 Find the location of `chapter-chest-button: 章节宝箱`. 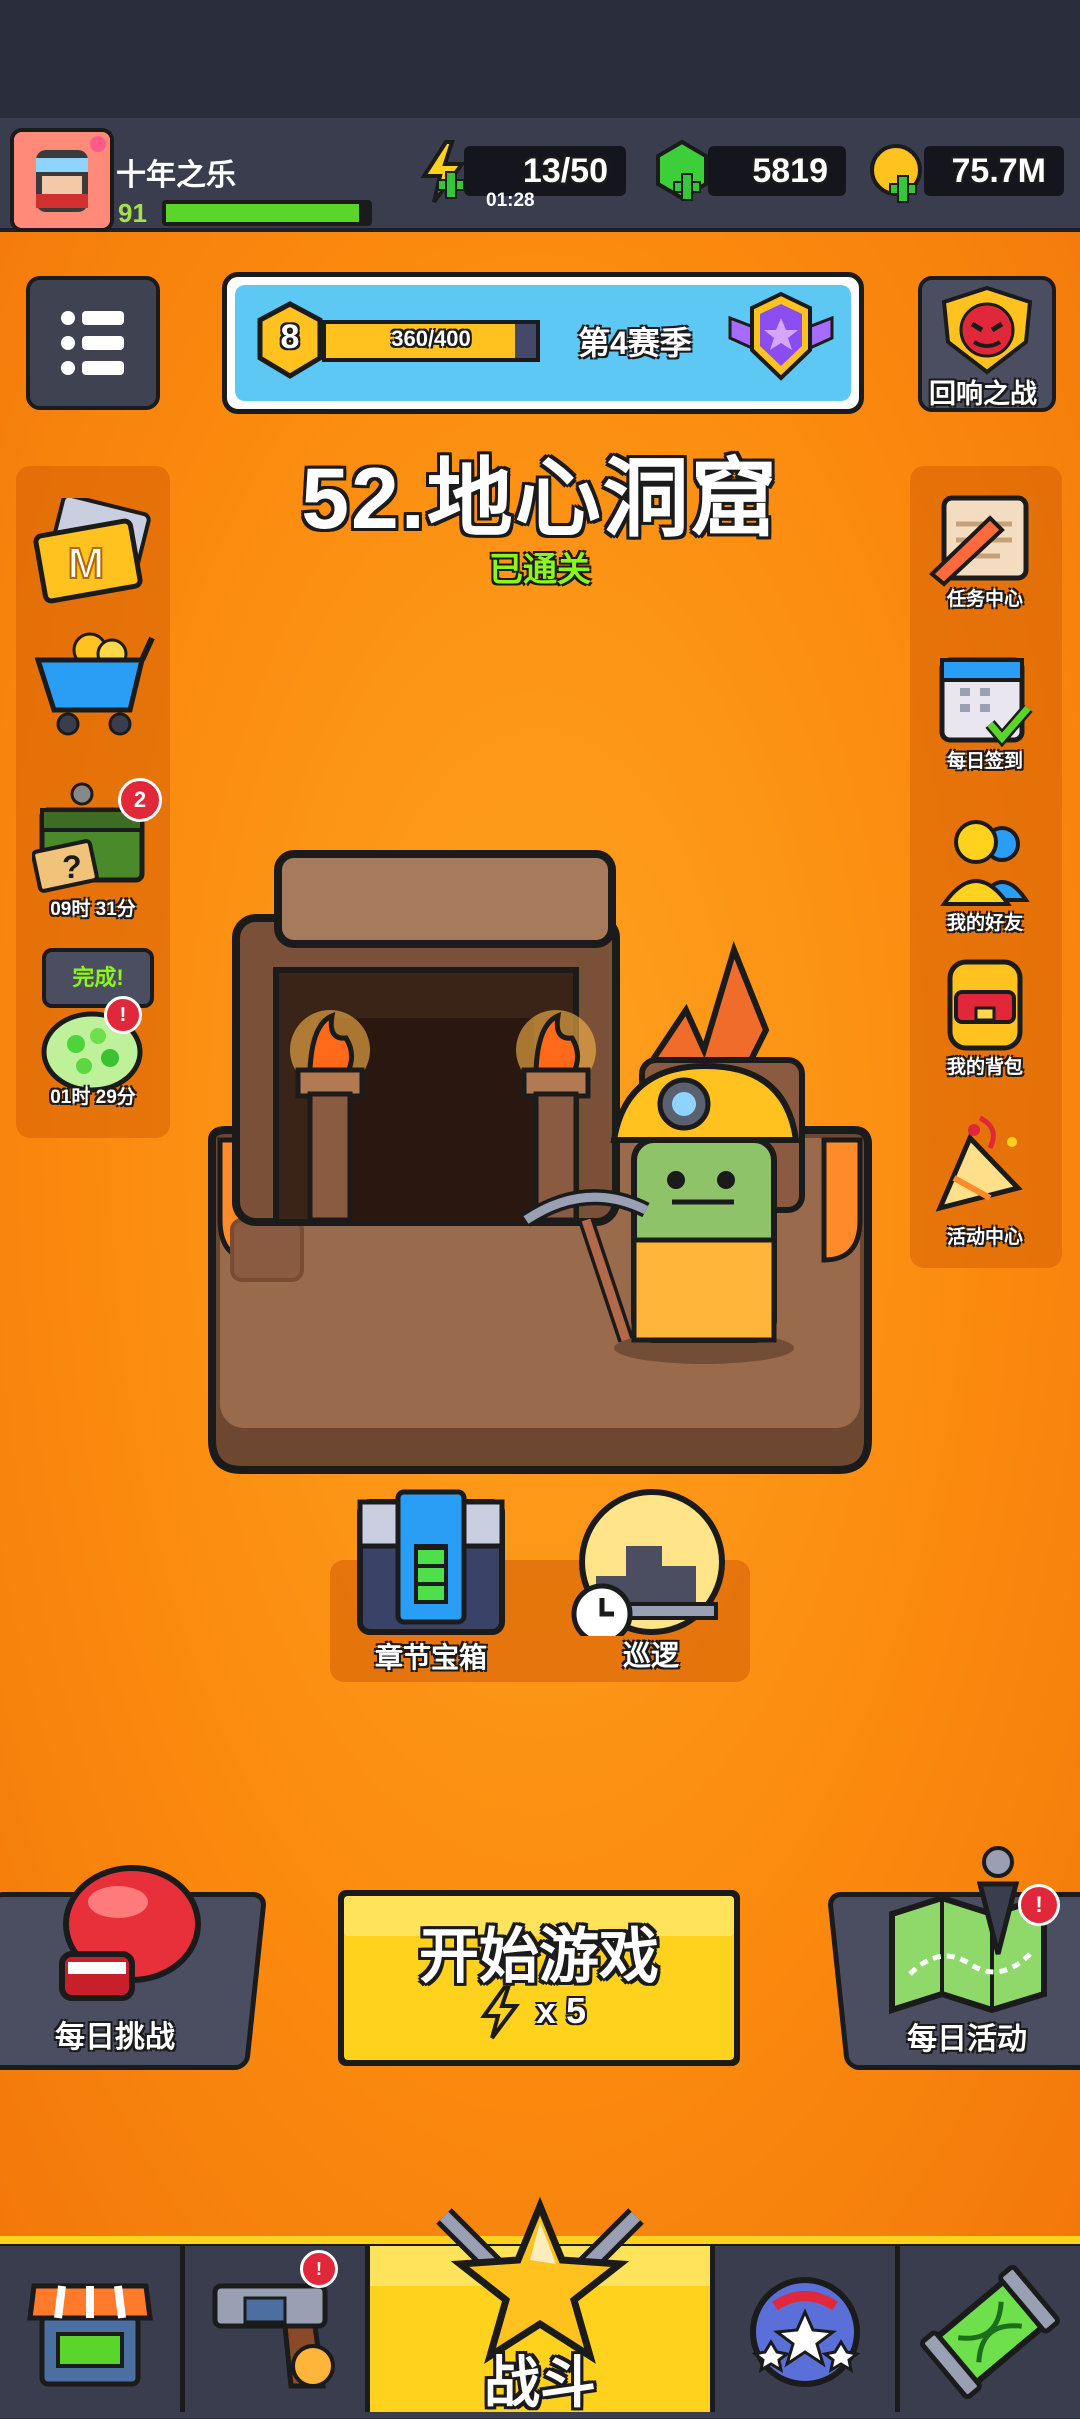

chapter-chest-button: 章节宝箱 is located at coordinates (431, 1583).